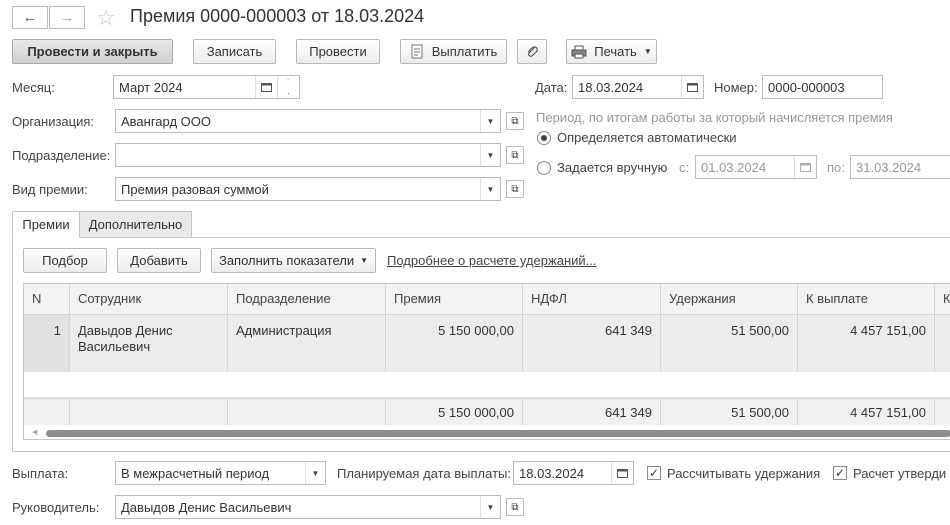  Describe the element at coordinates (136, 224) in the screenshot. I see `tab-additional: Дополнительно` at that location.